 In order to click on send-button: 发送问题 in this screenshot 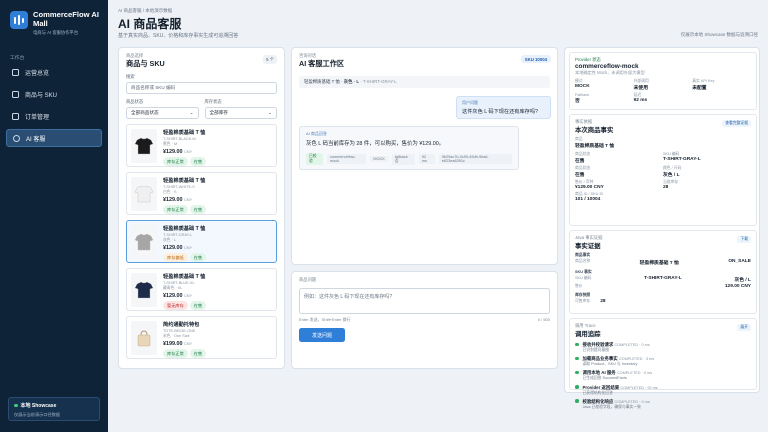, I will do `click(322, 335)`.